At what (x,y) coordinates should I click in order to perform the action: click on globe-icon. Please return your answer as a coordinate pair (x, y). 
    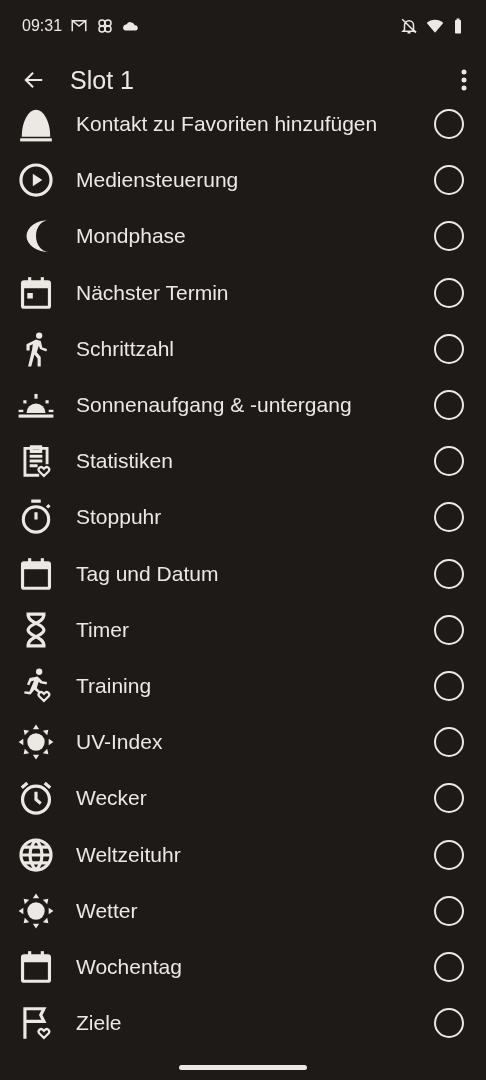
    Looking at the image, I should click on (36, 854).